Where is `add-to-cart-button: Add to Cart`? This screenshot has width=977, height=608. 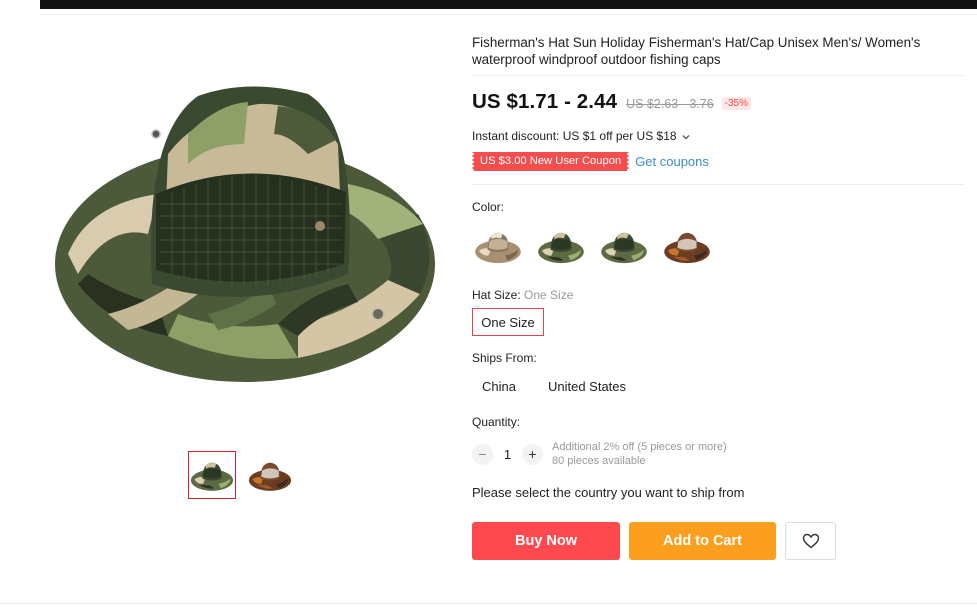 add-to-cart-button: Add to Cart is located at coordinates (702, 541).